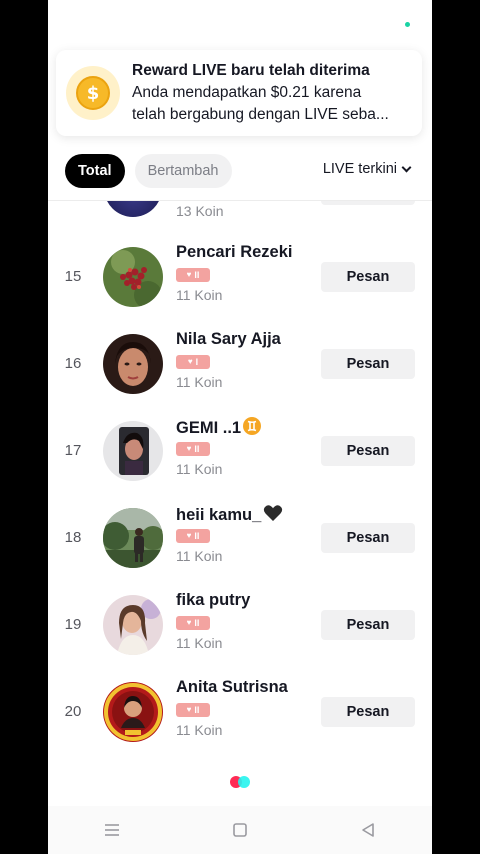 The height and width of the screenshot is (854, 480). Describe the element at coordinates (73, 450) in the screenshot. I see `rank-number: 17` at that location.